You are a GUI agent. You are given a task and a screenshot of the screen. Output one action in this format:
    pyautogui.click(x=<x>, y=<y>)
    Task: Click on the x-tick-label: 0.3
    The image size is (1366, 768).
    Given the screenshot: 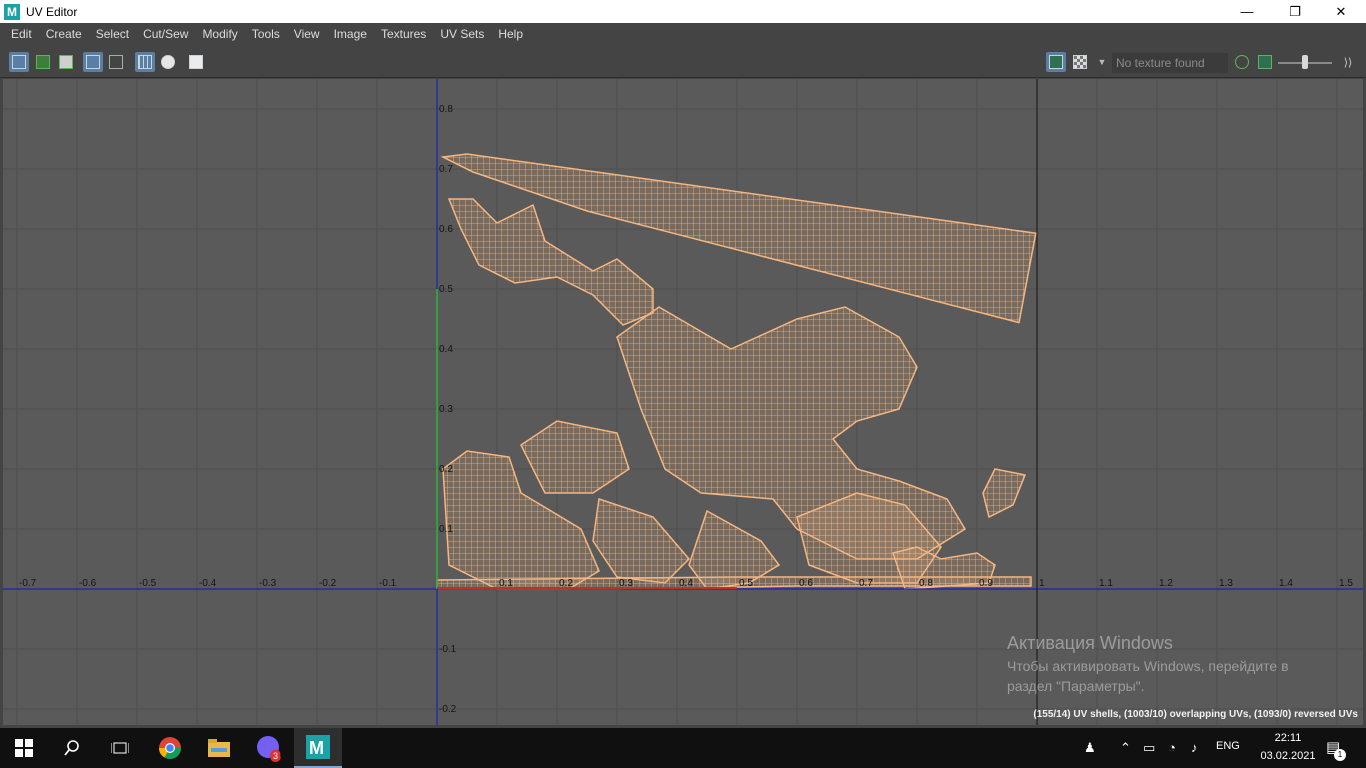 What is the action you would take?
    pyautogui.click(x=626, y=583)
    